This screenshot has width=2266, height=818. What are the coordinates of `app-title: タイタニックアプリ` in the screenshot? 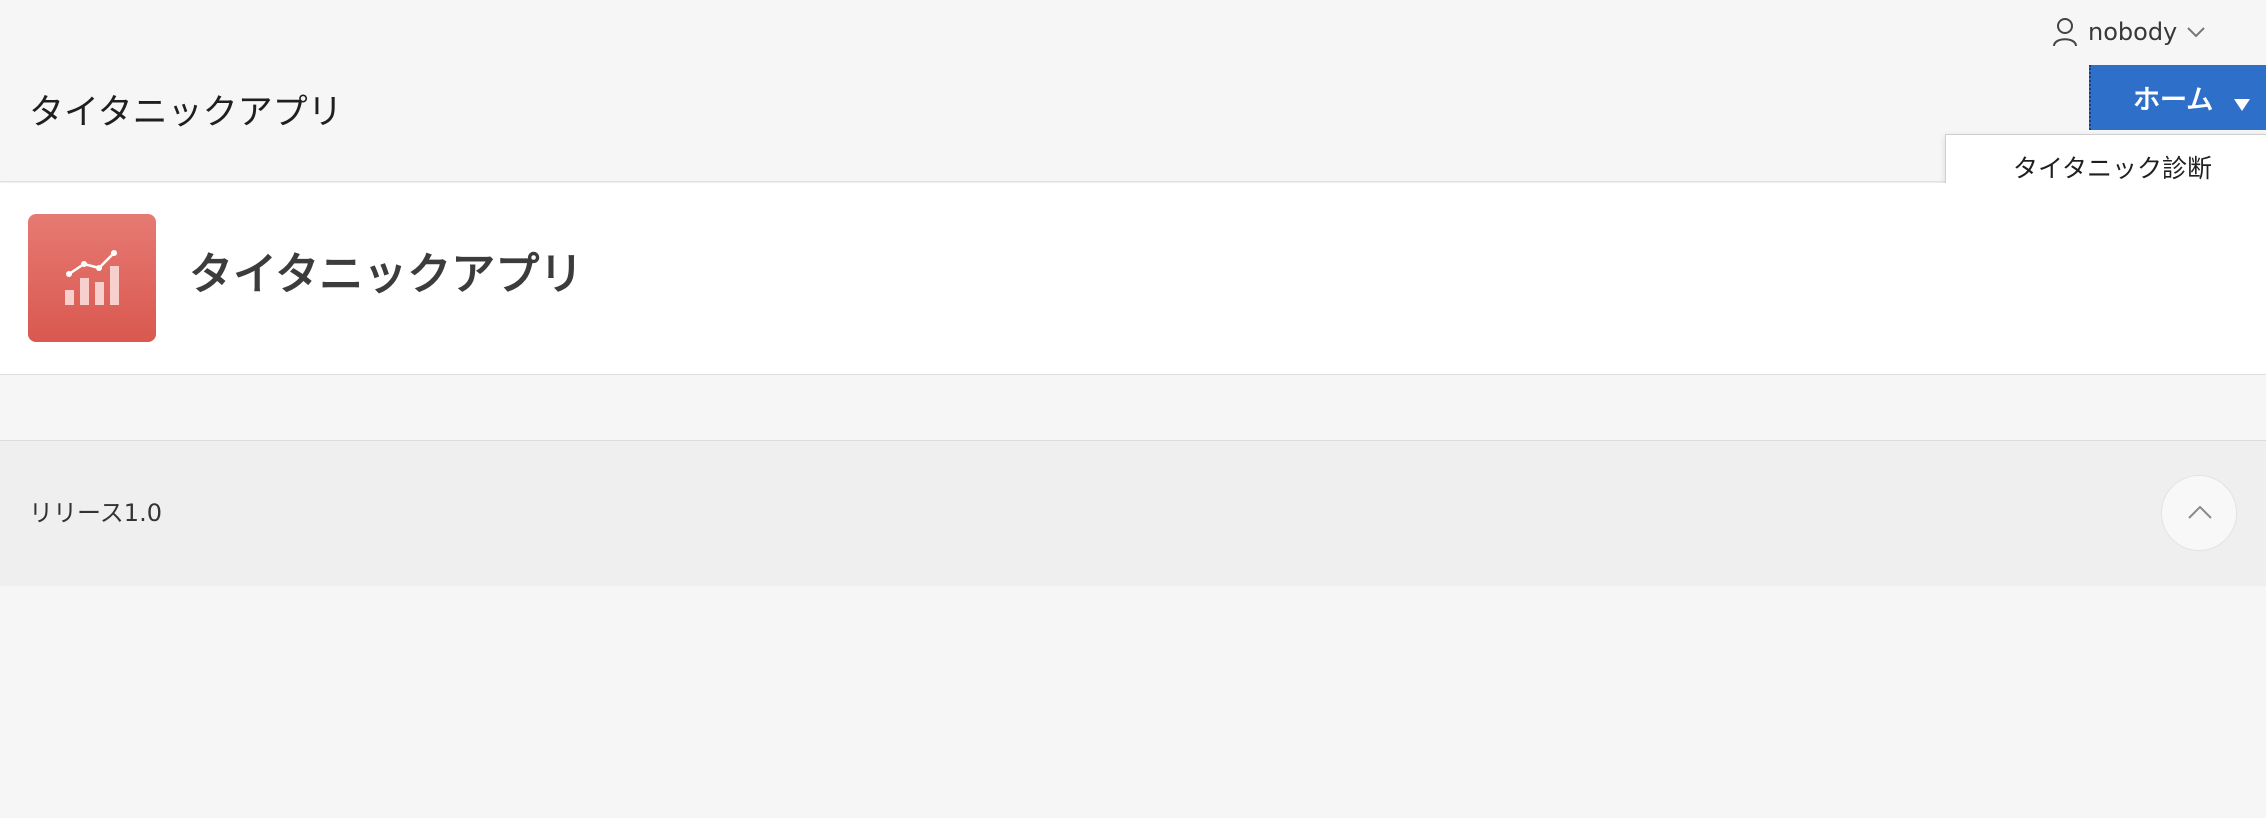 It's located at (186, 113).